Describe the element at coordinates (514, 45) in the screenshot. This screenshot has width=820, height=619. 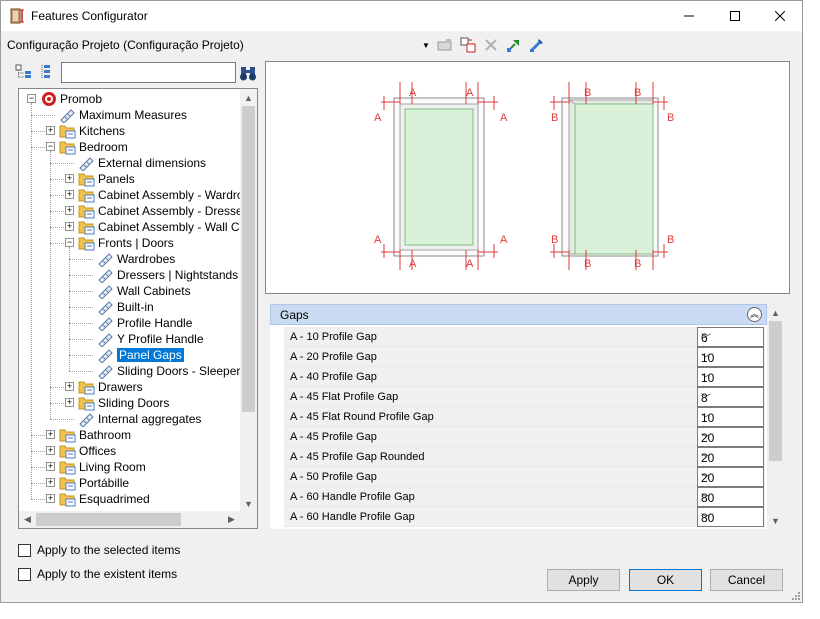
I see `export-icon` at that location.